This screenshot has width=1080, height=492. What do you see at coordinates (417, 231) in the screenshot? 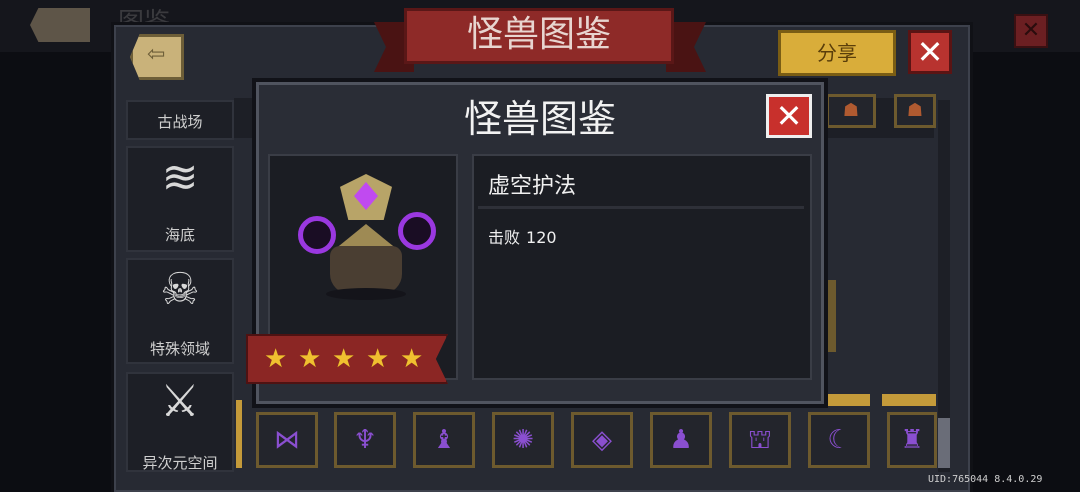
I see `void-orb-right` at bounding box center [417, 231].